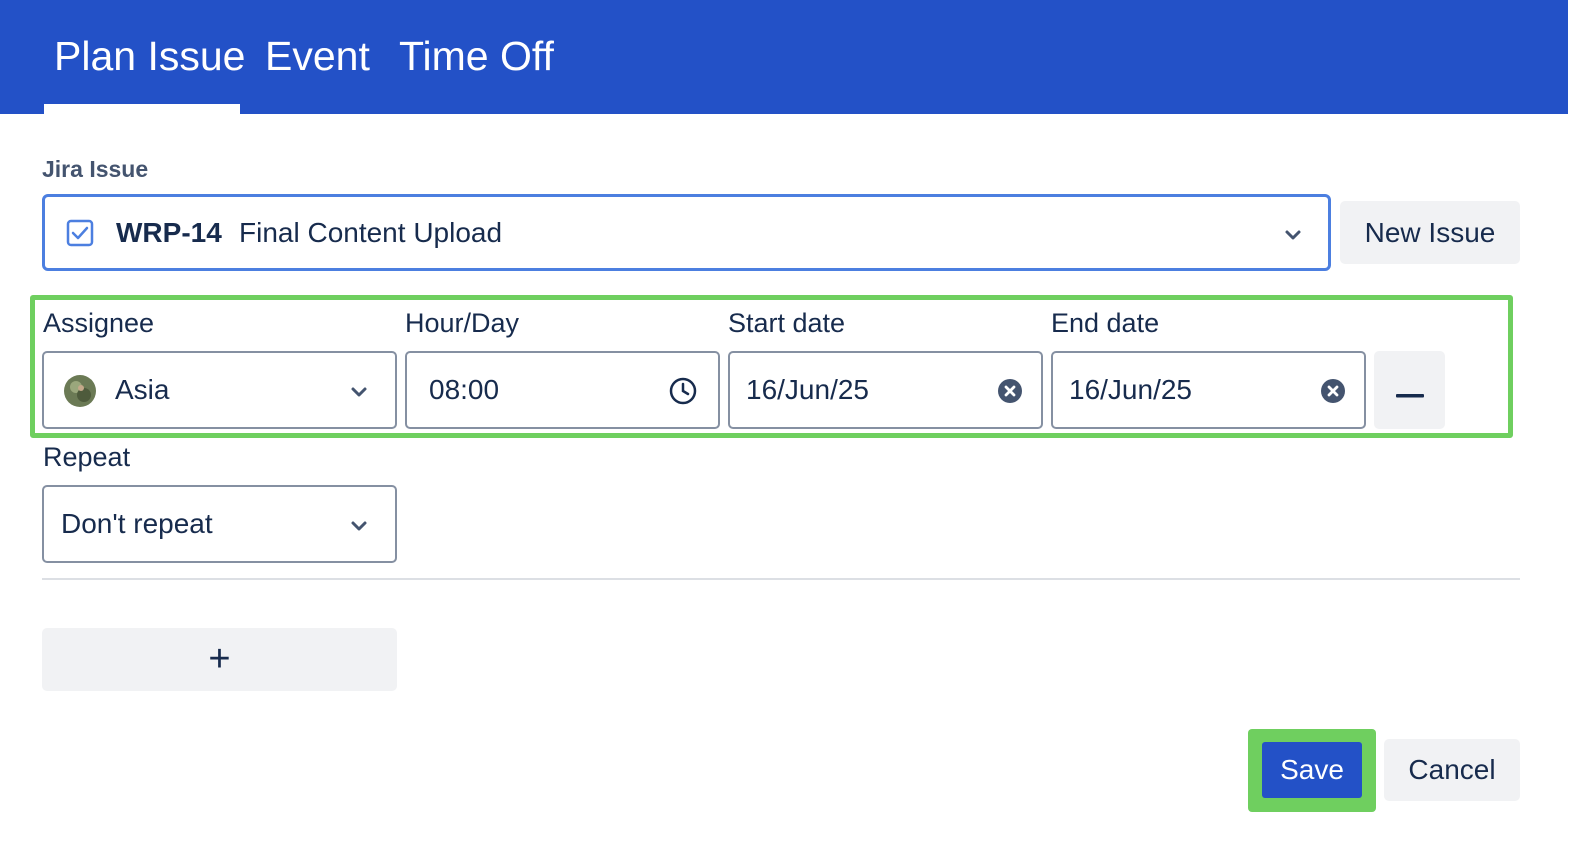 This screenshot has width=1592, height=844. I want to click on add-row-button: +, so click(219, 659).